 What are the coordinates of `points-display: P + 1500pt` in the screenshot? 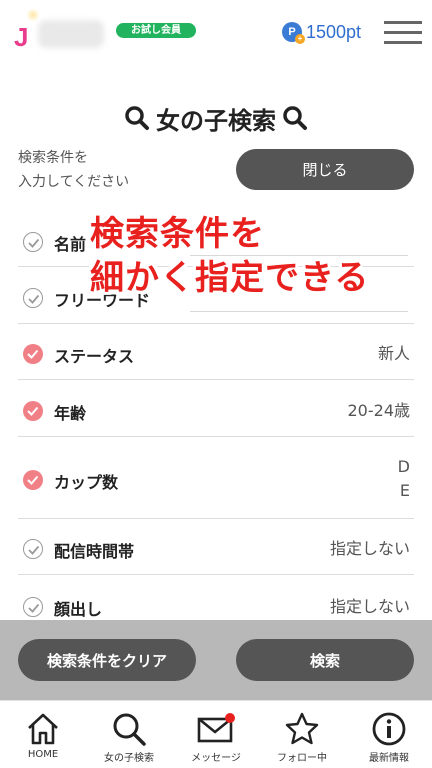 It's located at (321, 32).